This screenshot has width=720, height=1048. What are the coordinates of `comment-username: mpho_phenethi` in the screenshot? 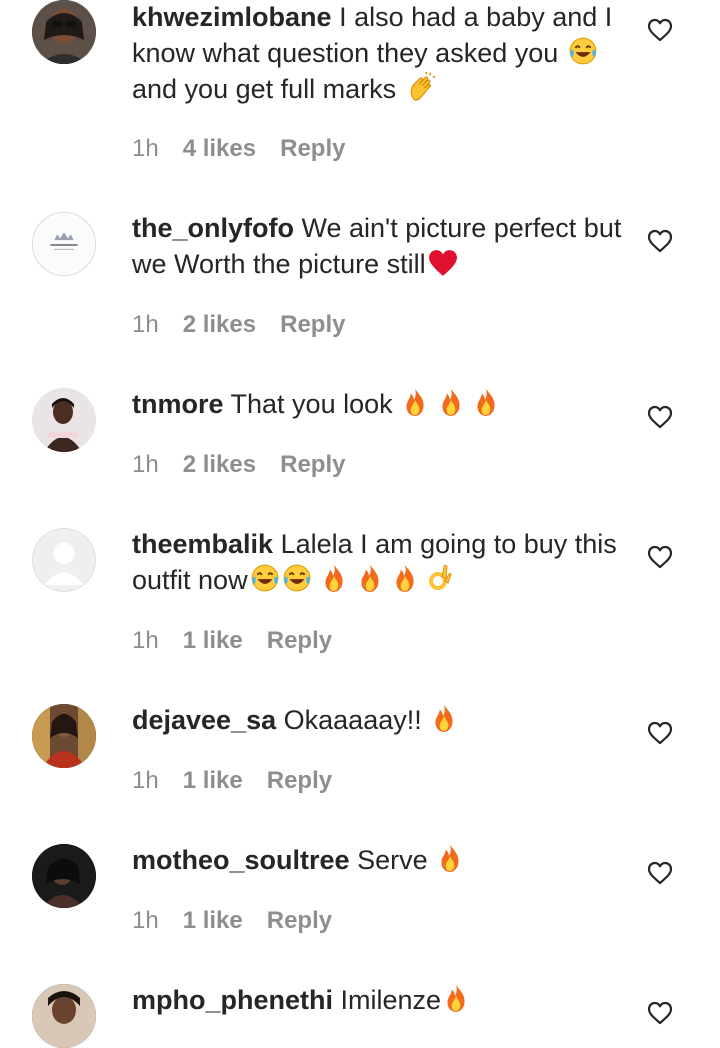 It's located at (232, 1000).